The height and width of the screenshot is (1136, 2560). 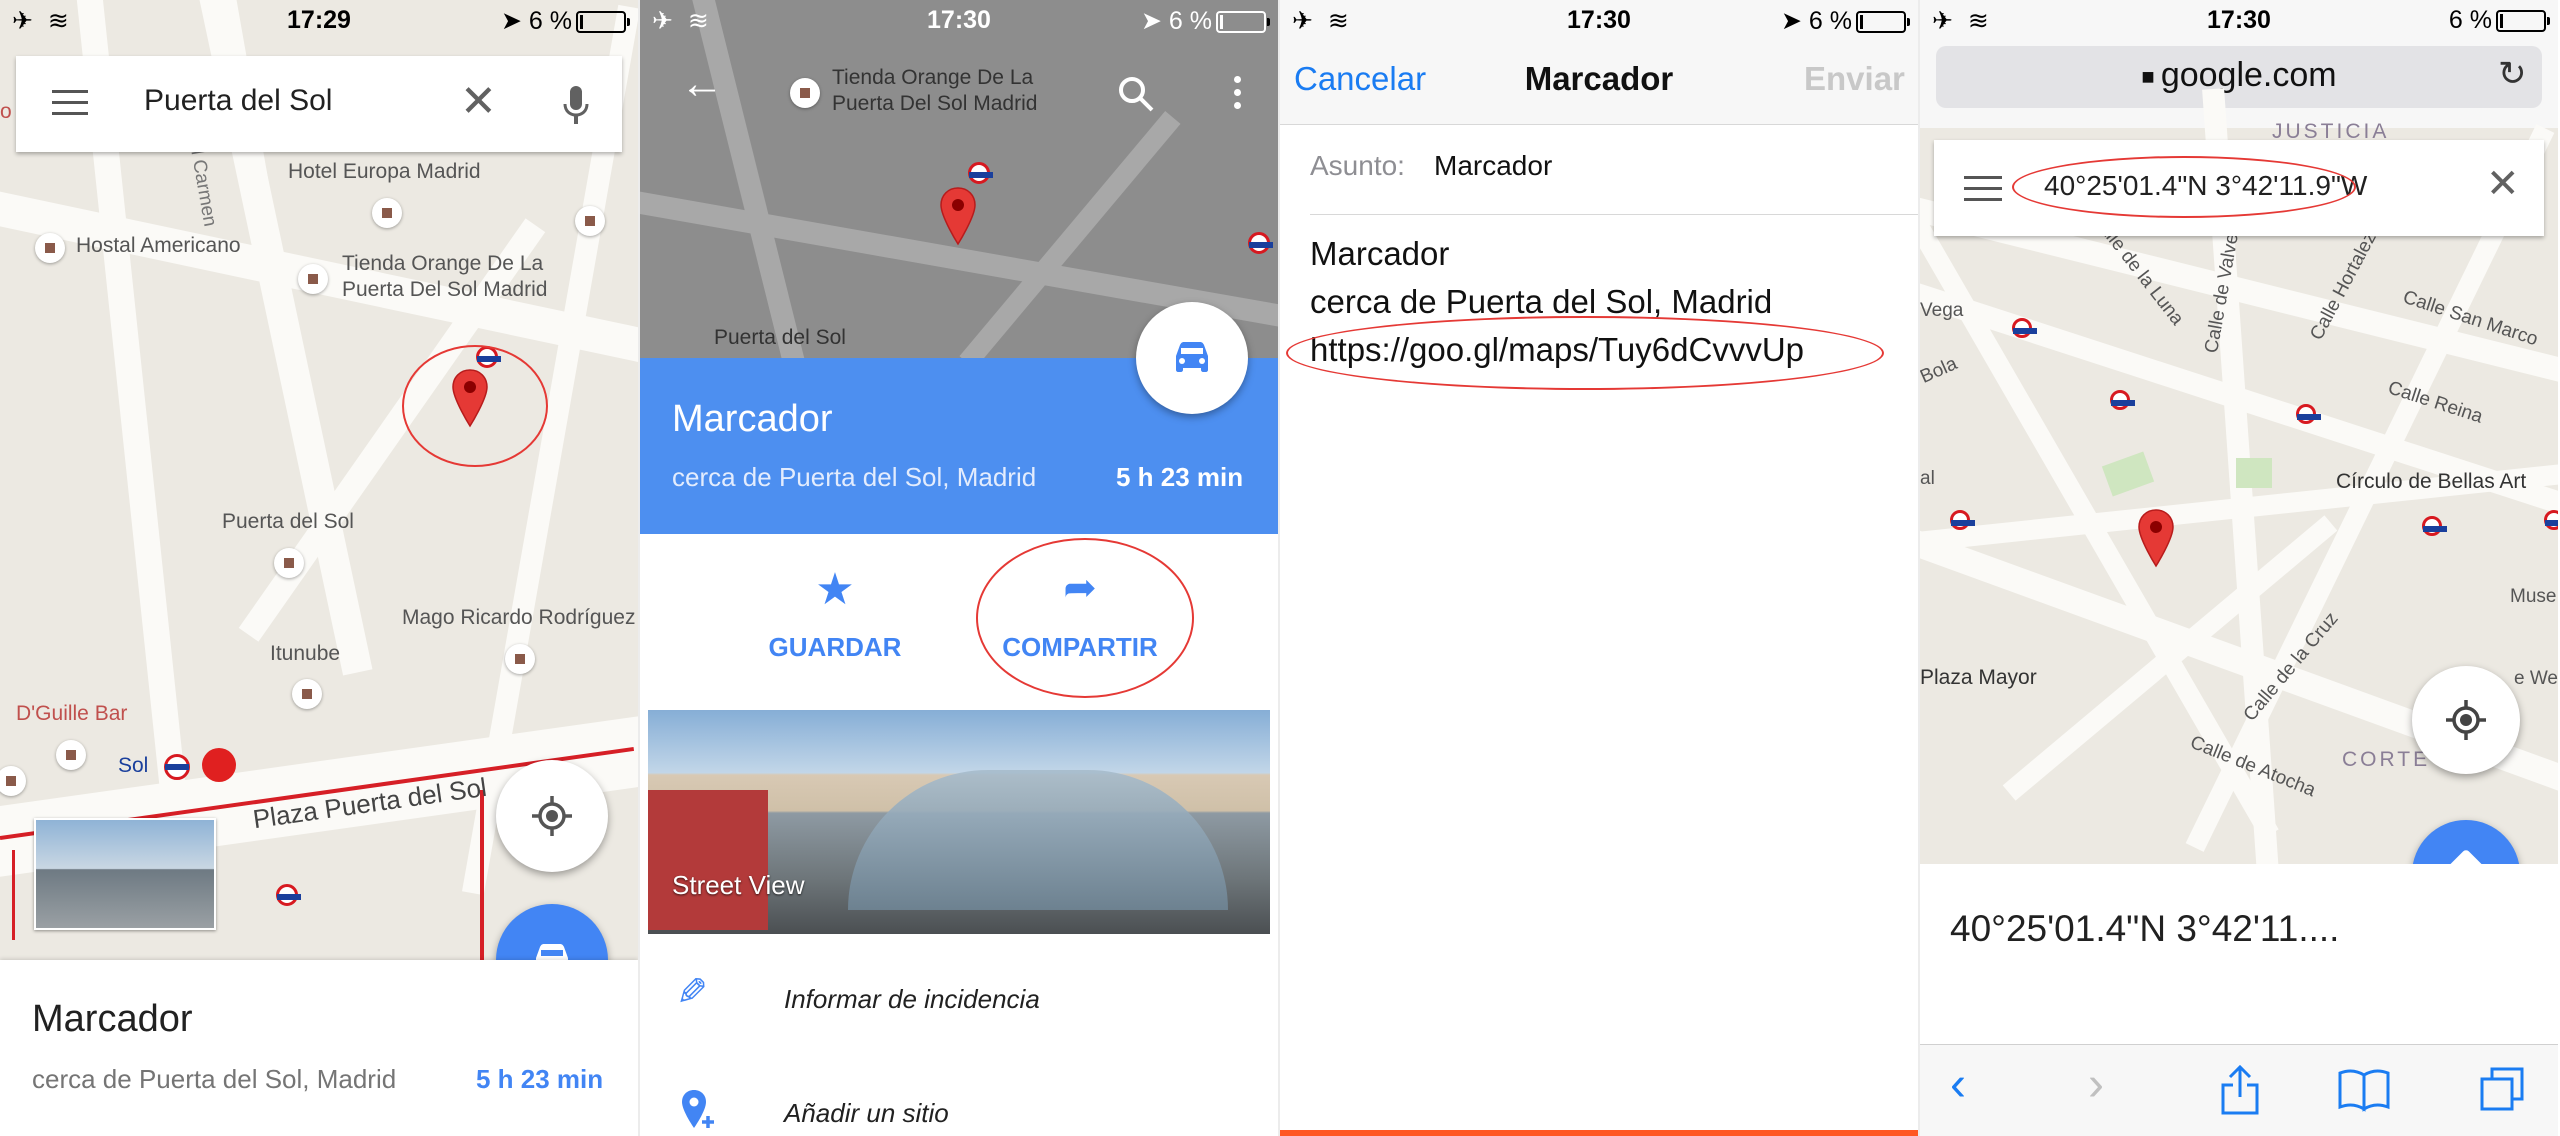 What do you see at coordinates (1854, 79) in the screenshot?
I see `send-button: Enviar` at bounding box center [1854, 79].